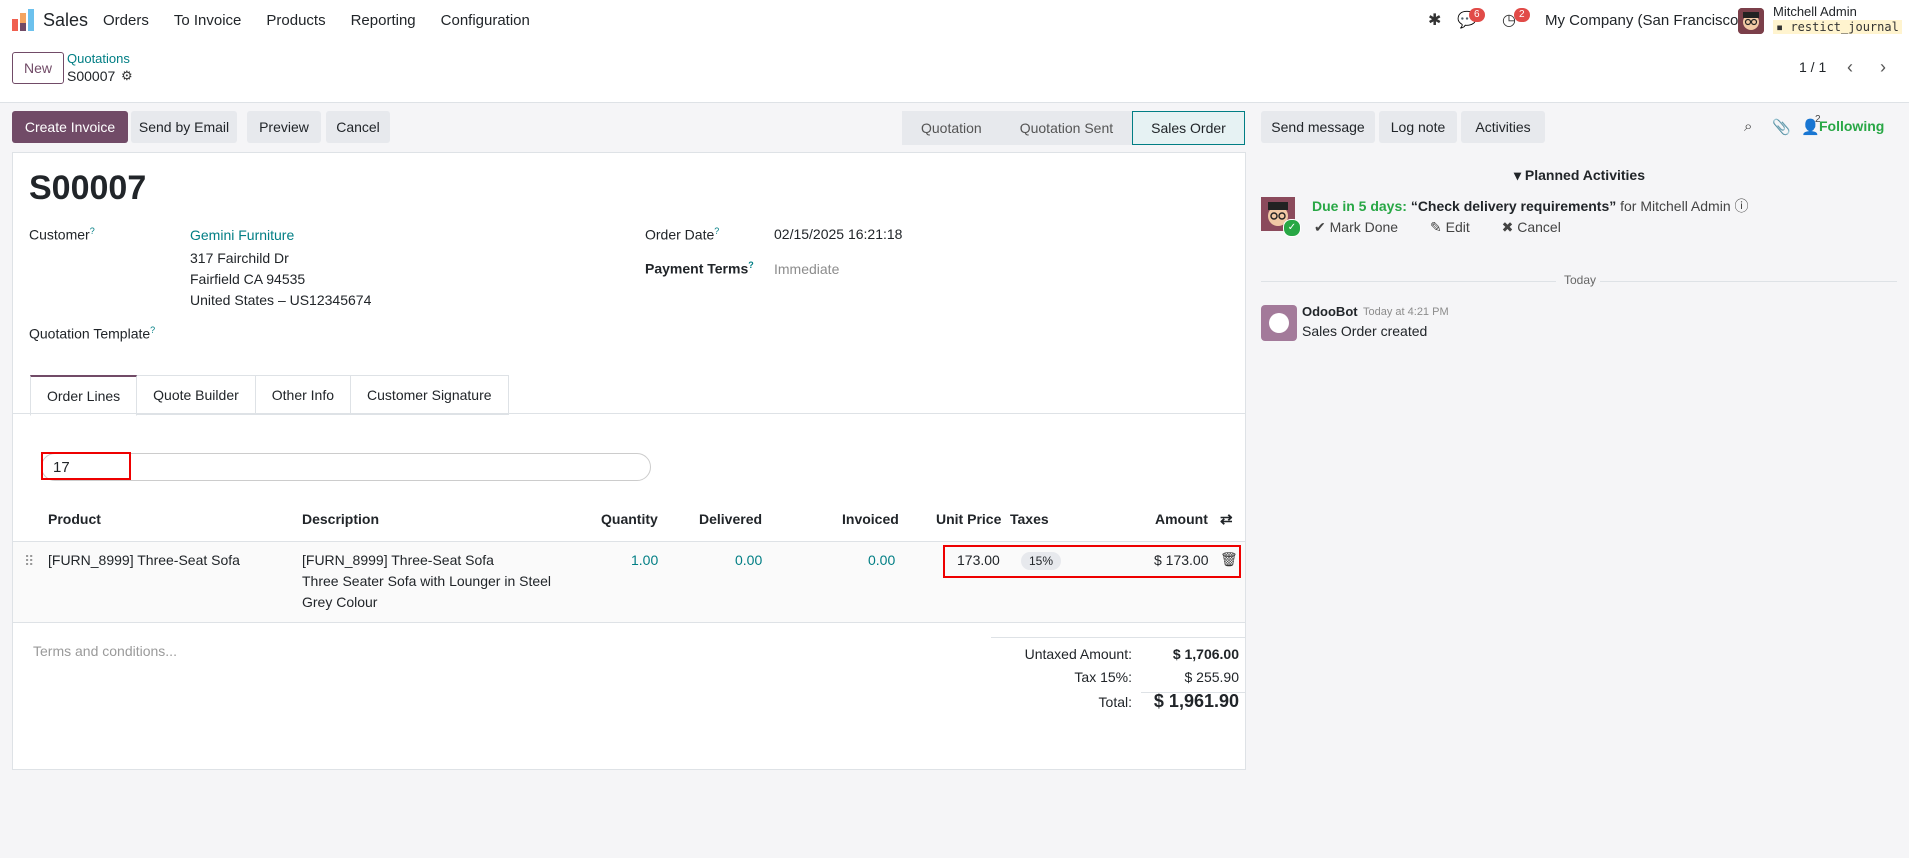 This screenshot has width=1909, height=858. Describe the element at coordinates (1029, 519) in the screenshot. I see `col-taxes: Taxes` at that location.